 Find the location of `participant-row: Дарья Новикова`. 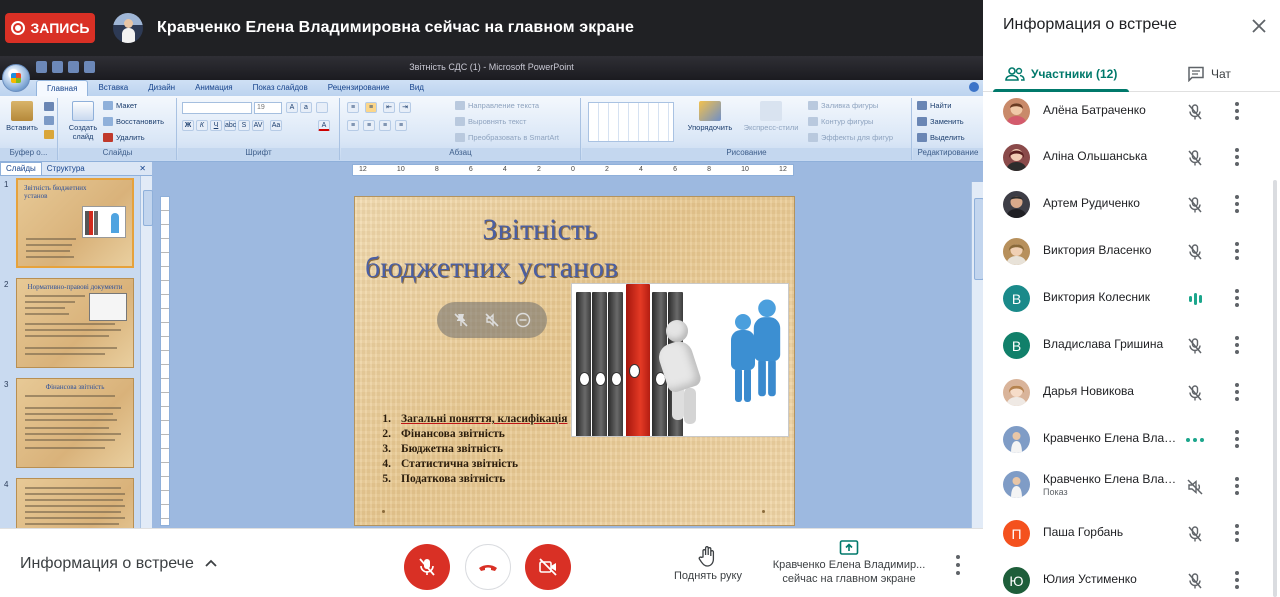

participant-row: Дарья Новикова is located at coordinates (1131, 396).